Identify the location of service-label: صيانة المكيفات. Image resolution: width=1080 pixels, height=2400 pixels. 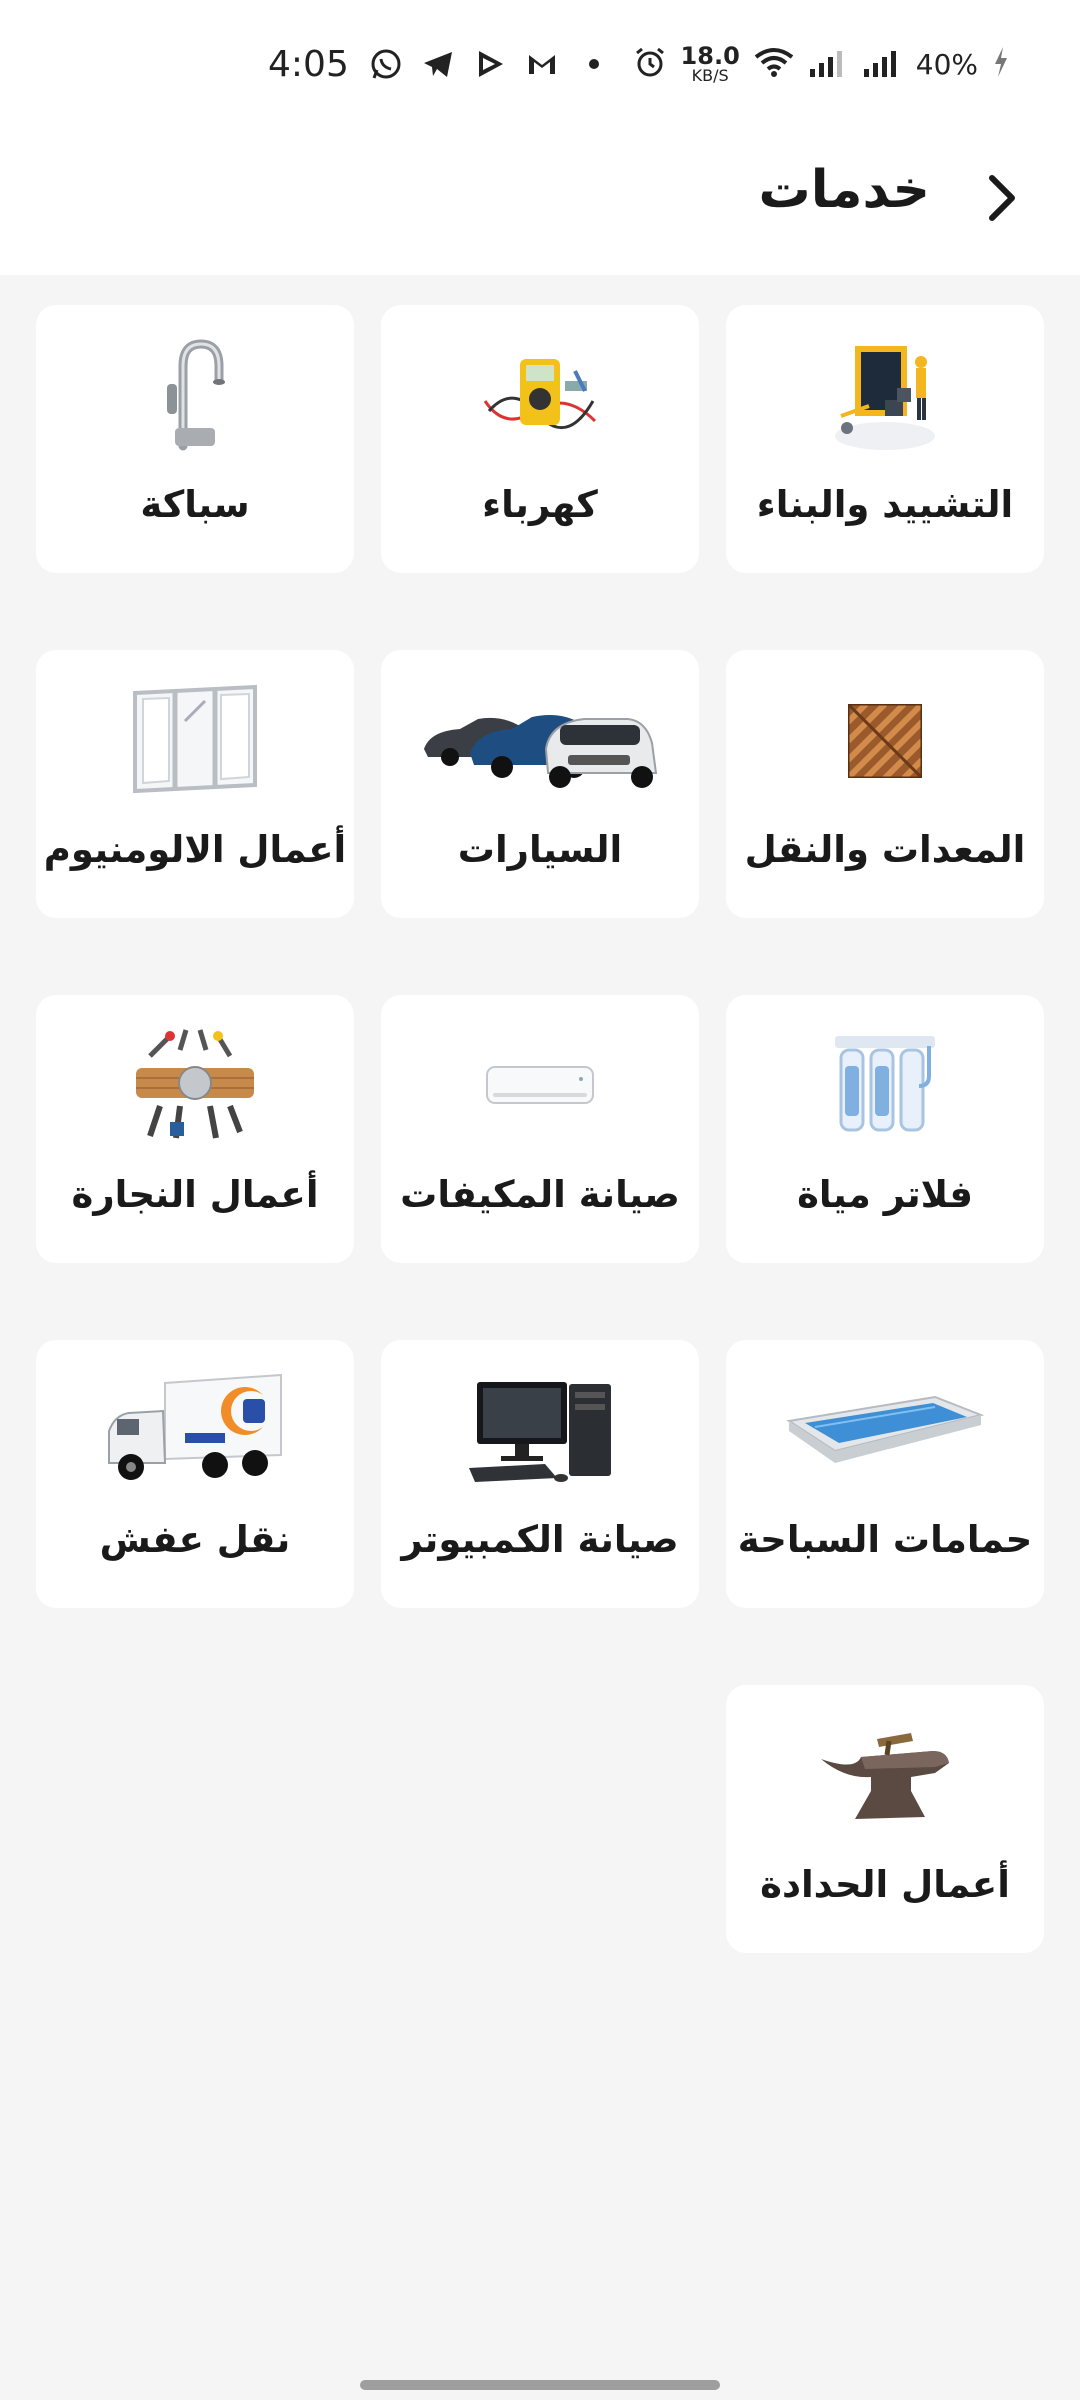
(540, 1194).